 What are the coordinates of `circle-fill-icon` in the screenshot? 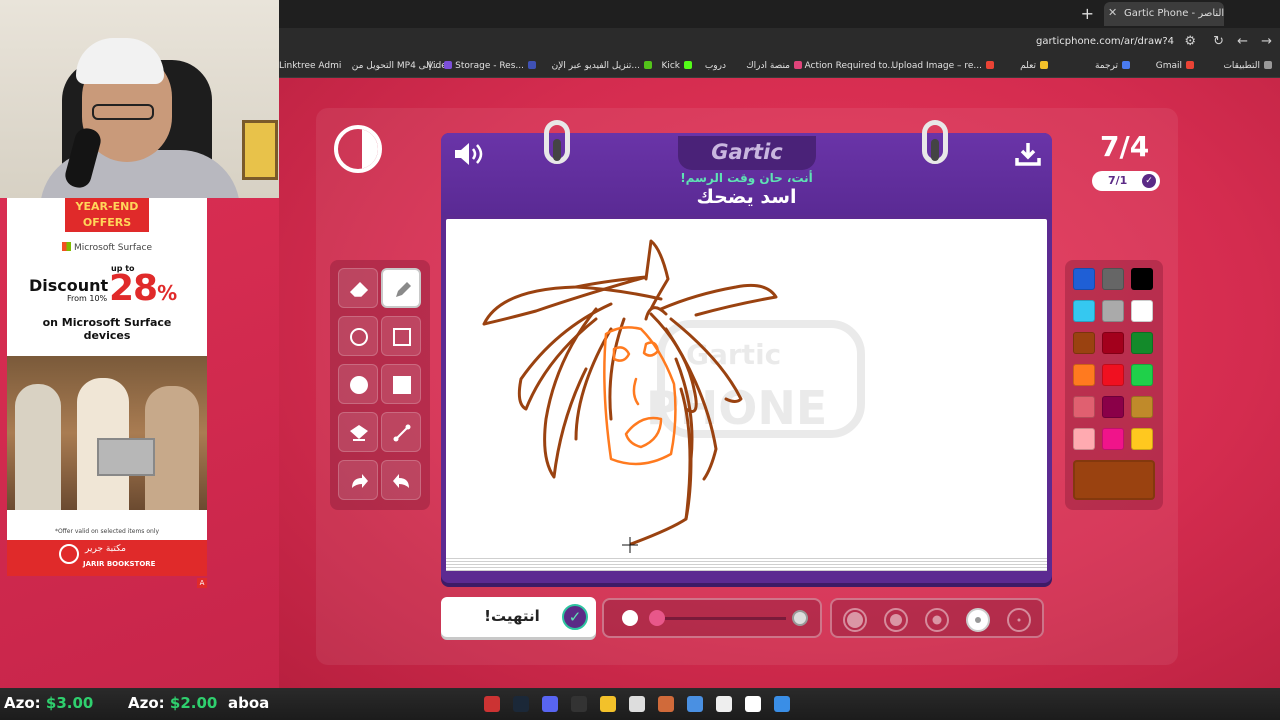 It's located at (359, 385).